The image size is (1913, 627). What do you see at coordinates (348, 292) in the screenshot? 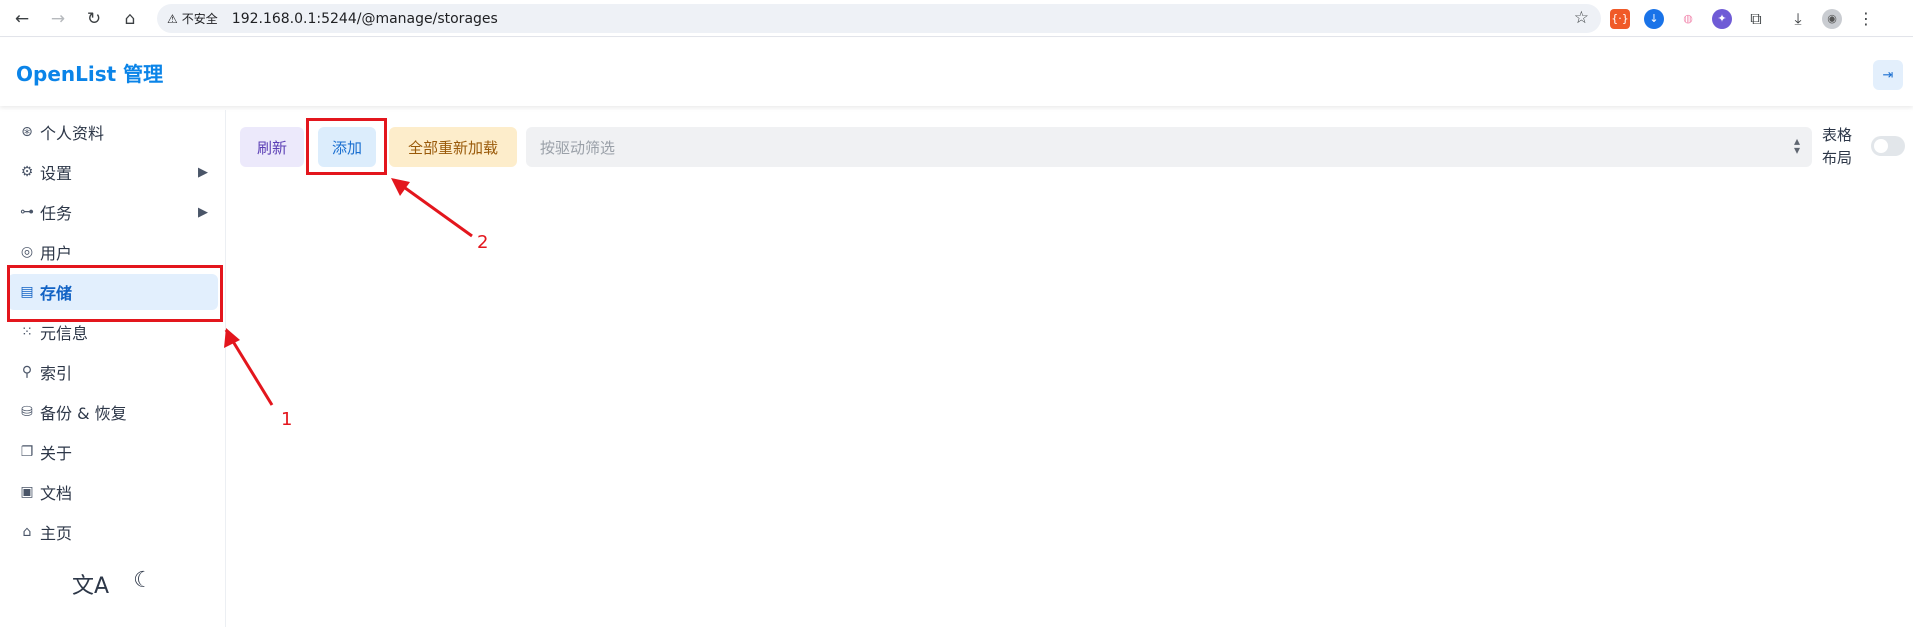
I see `annotation-arrows` at bounding box center [348, 292].